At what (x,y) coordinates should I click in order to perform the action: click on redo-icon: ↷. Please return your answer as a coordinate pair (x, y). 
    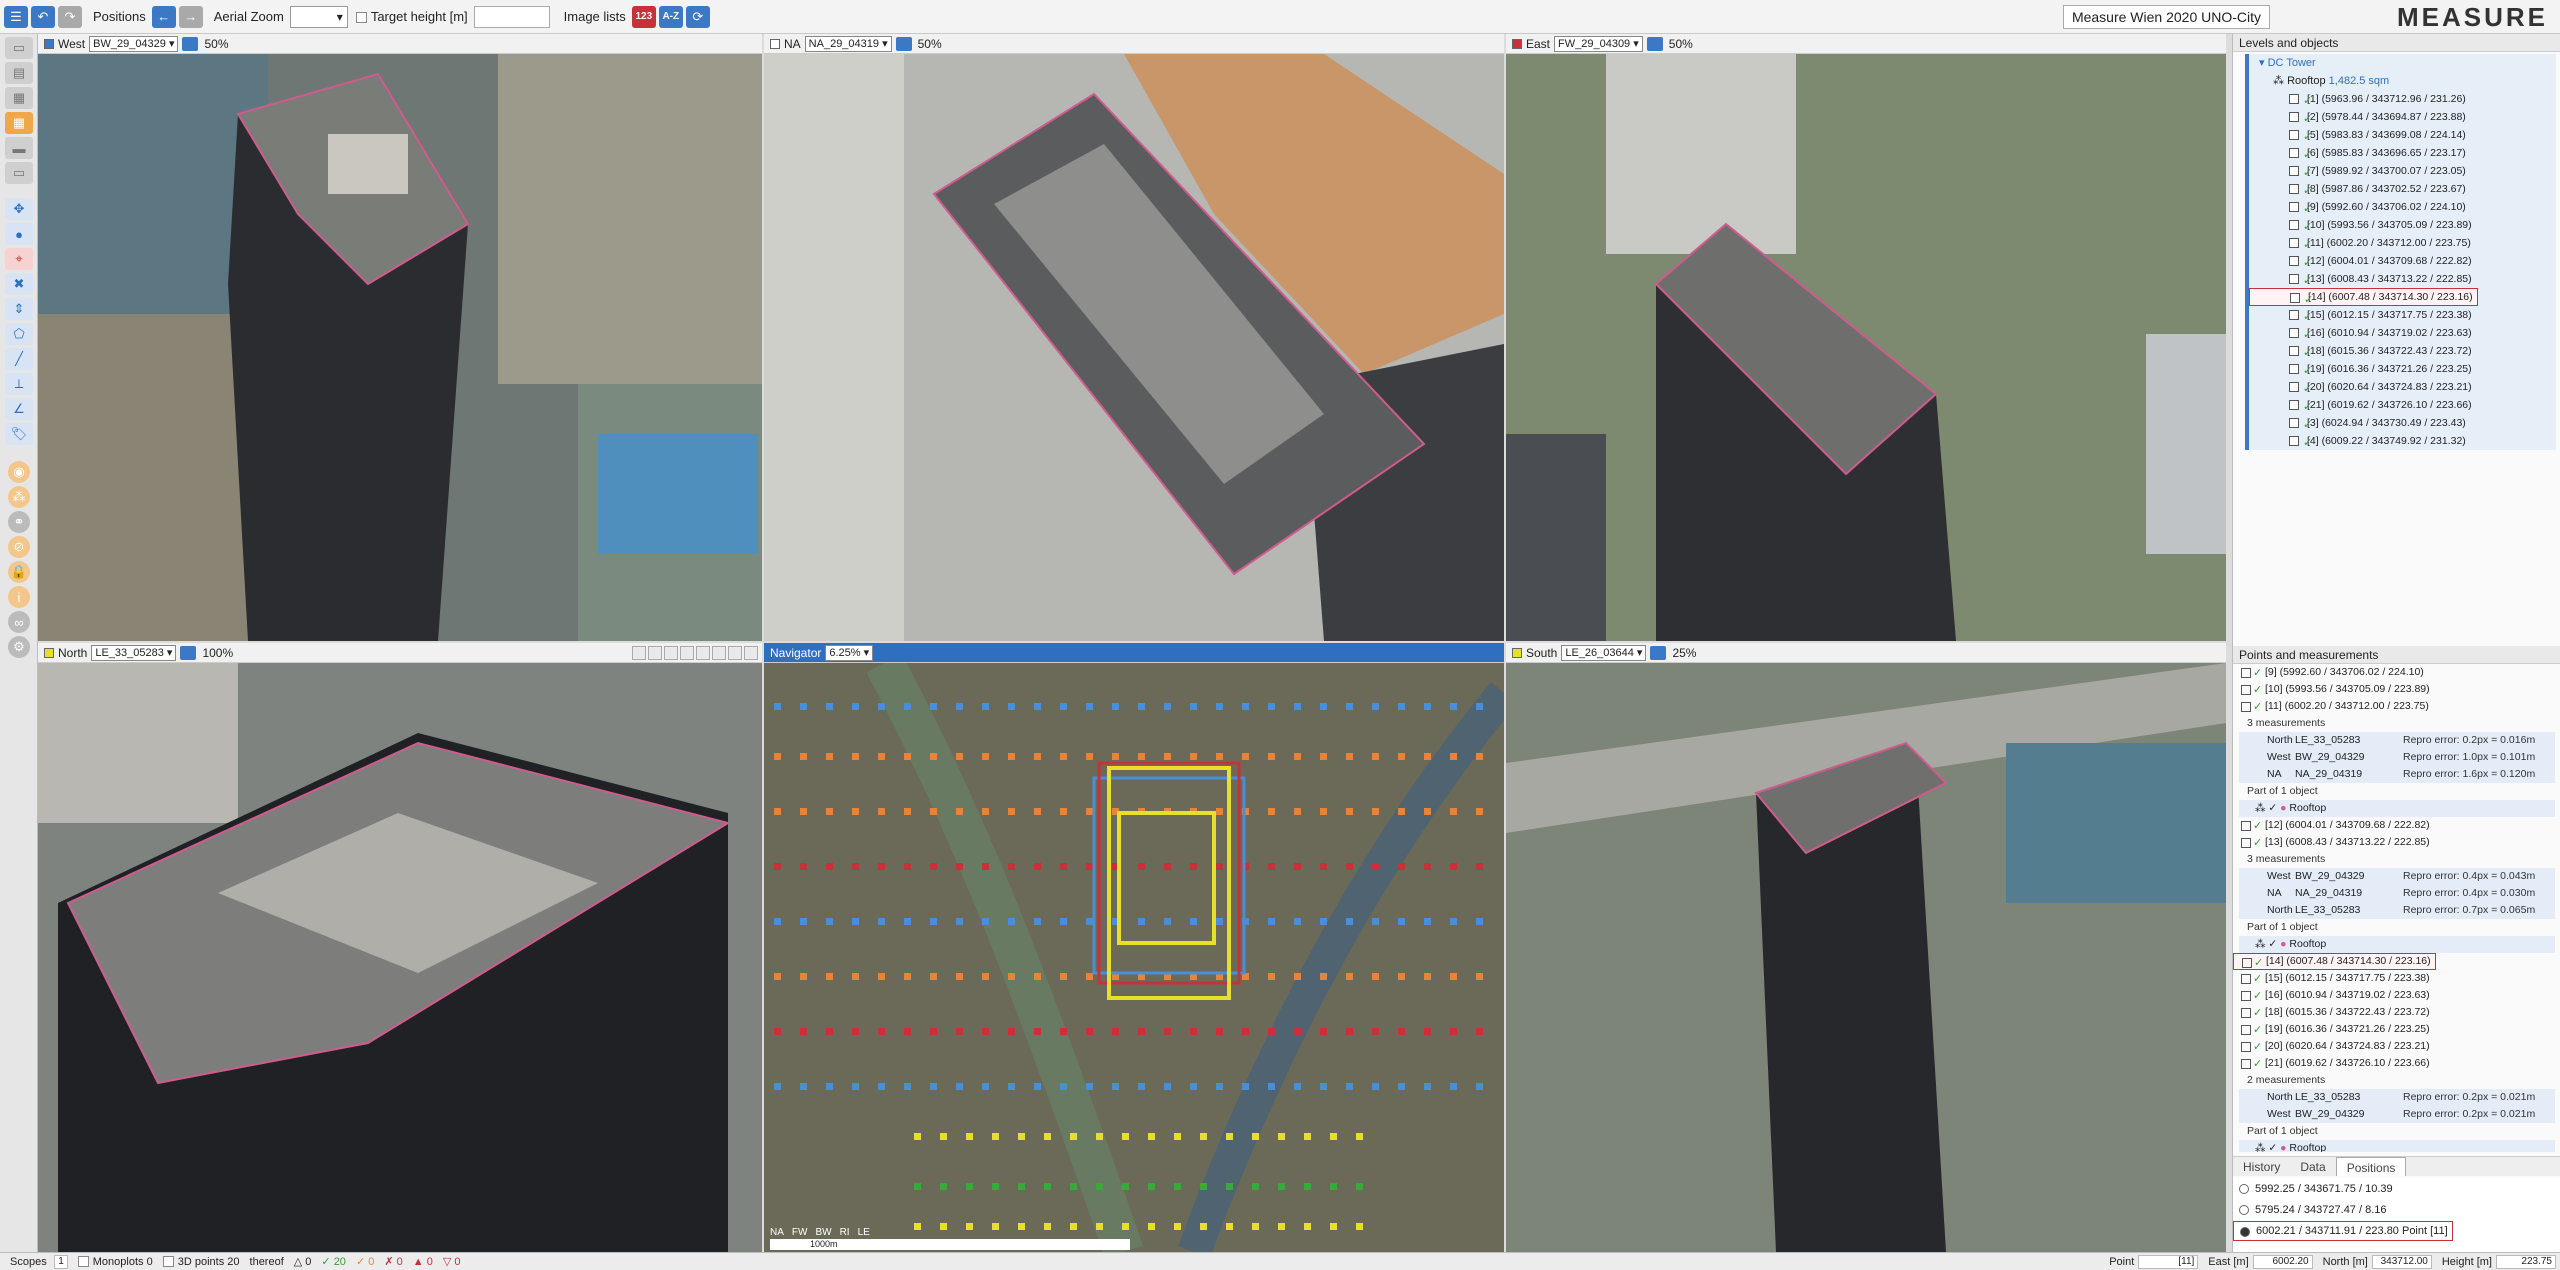
    Looking at the image, I should click on (70, 16).